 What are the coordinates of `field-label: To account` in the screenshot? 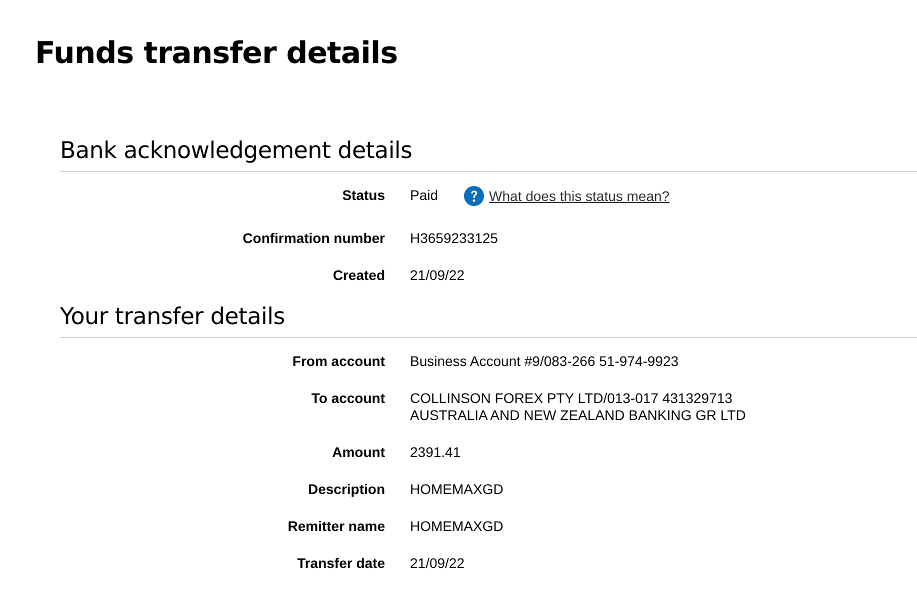 It's located at (348, 398).